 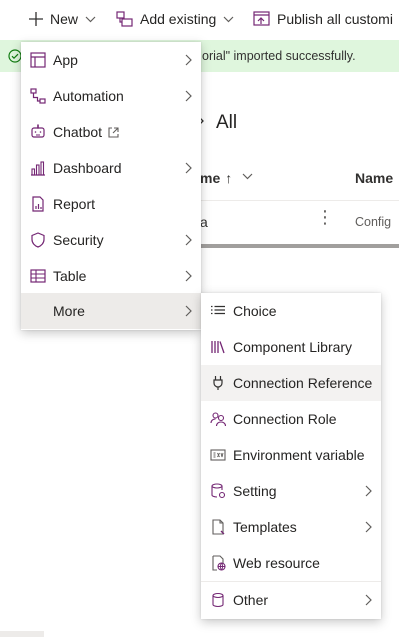 I want to click on report-icon, so click(x=38, y=204).